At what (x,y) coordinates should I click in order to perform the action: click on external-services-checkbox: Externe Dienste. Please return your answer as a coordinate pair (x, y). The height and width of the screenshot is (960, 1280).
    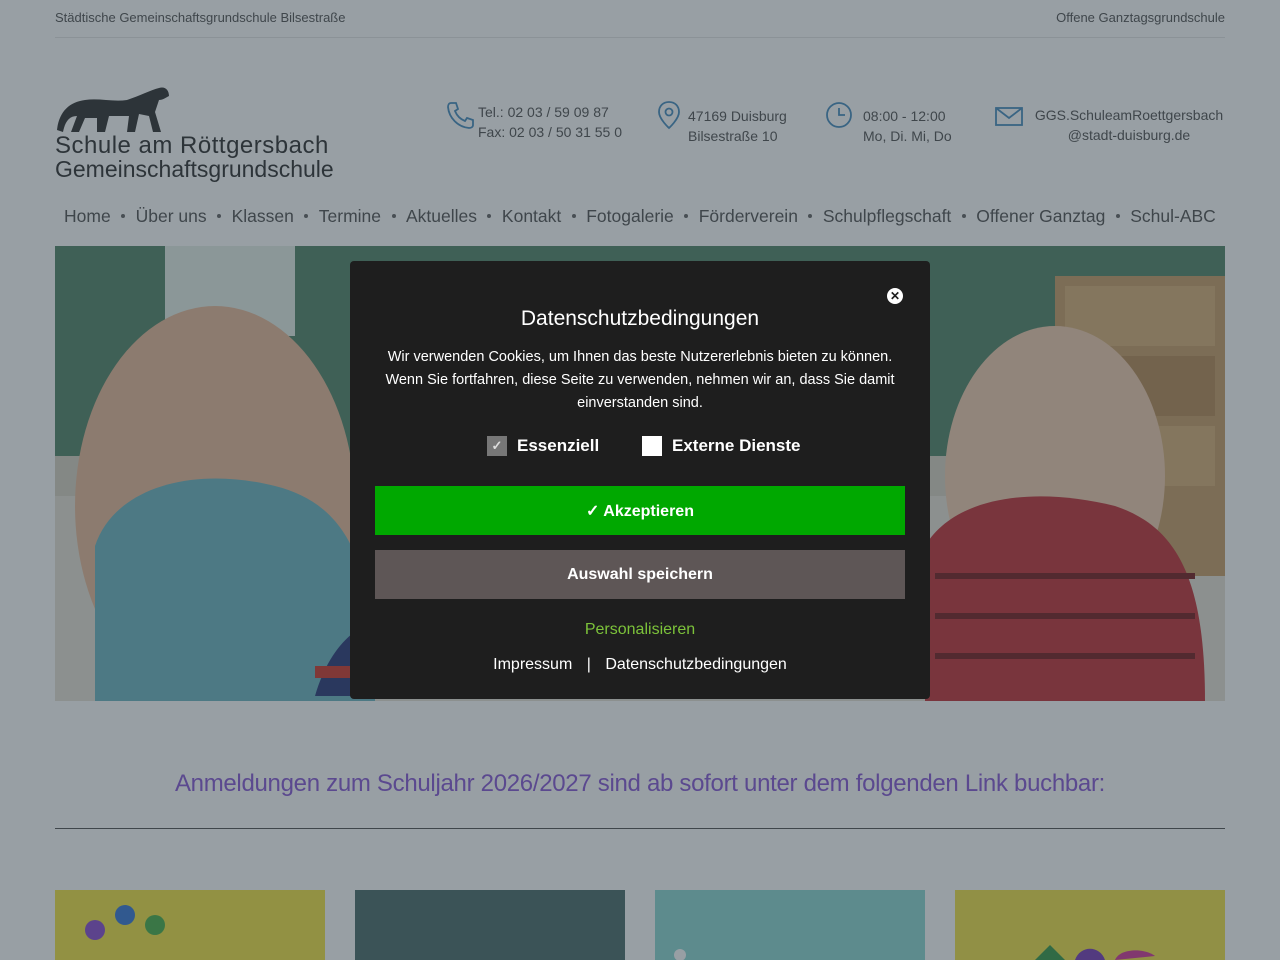
    Looking at the image, I should click on (721, 446).